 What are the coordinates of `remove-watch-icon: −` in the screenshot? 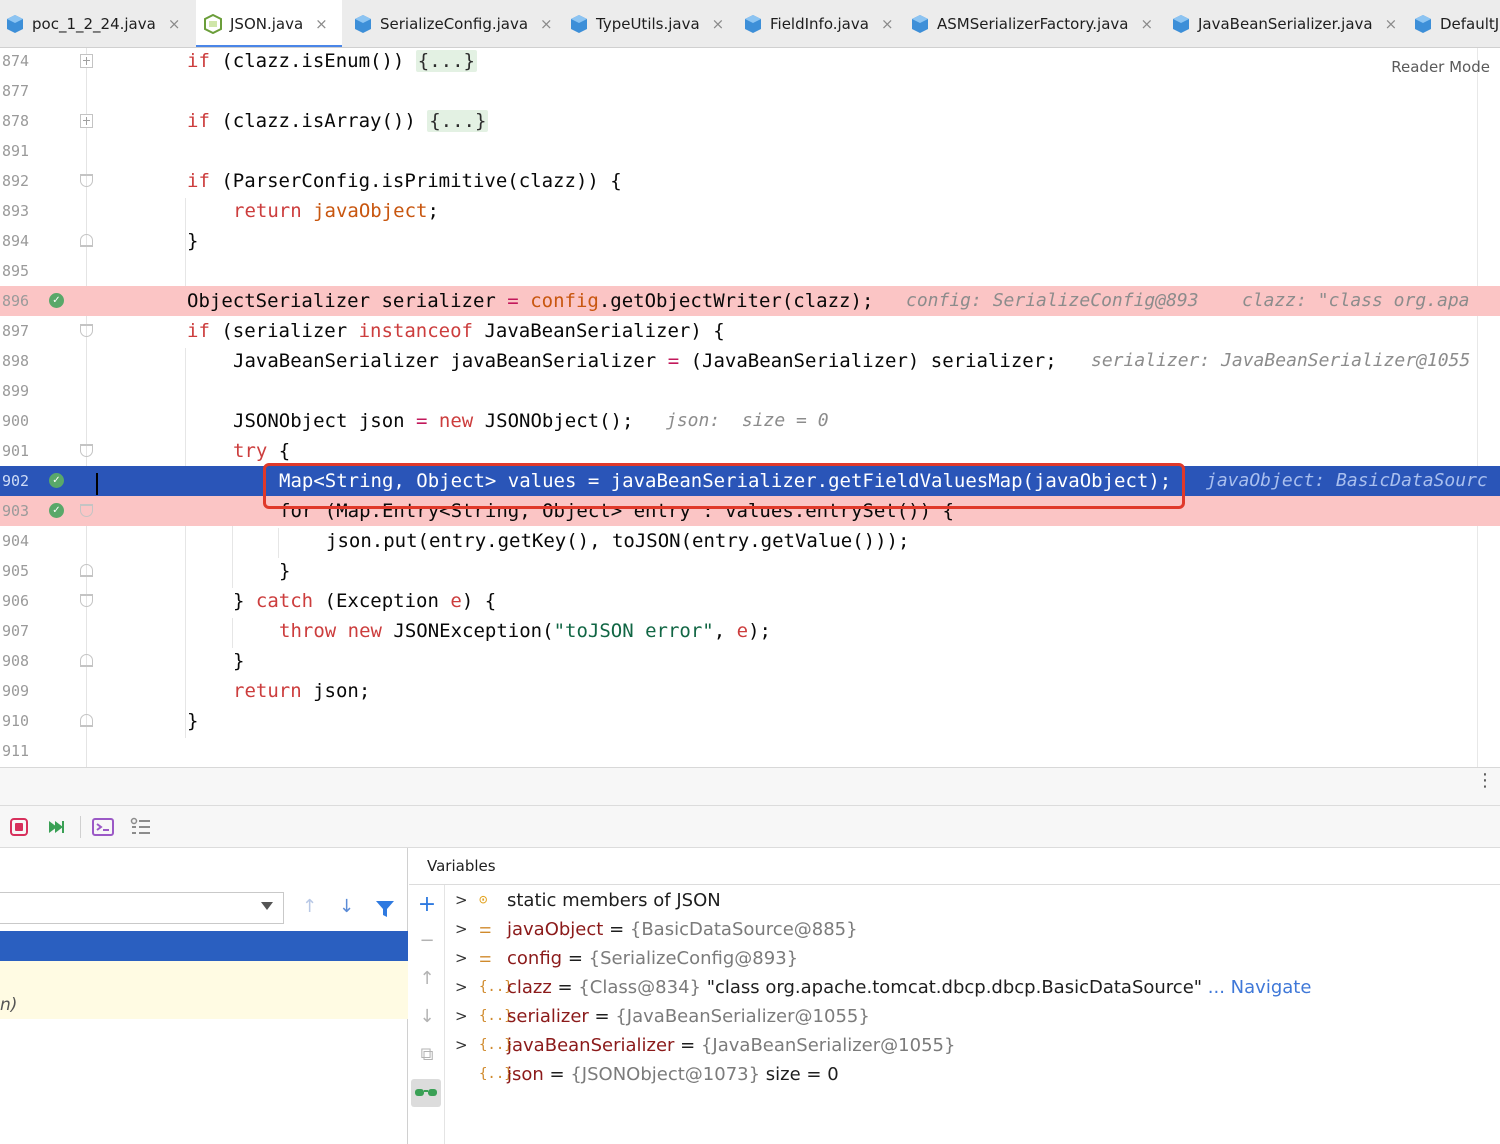 It's located at (427, 941).